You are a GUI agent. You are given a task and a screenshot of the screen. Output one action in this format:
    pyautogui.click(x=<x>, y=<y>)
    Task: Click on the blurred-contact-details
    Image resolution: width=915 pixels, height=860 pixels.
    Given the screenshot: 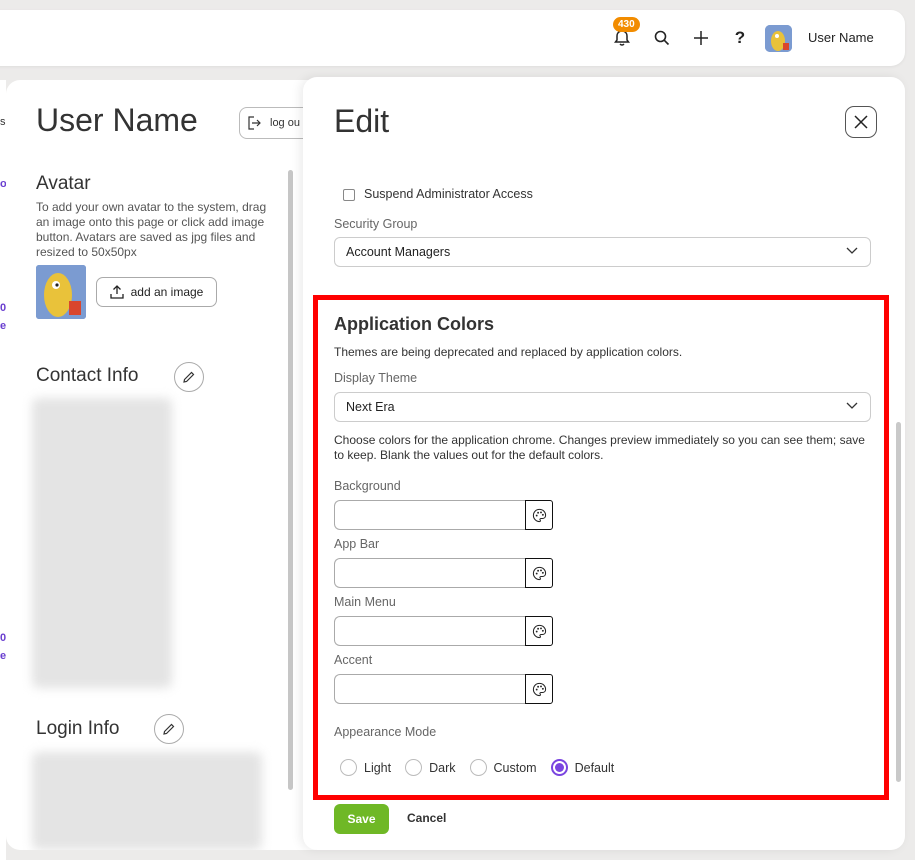 What is the action you would take?
    pyautogui.click(x=102, y=543)
    